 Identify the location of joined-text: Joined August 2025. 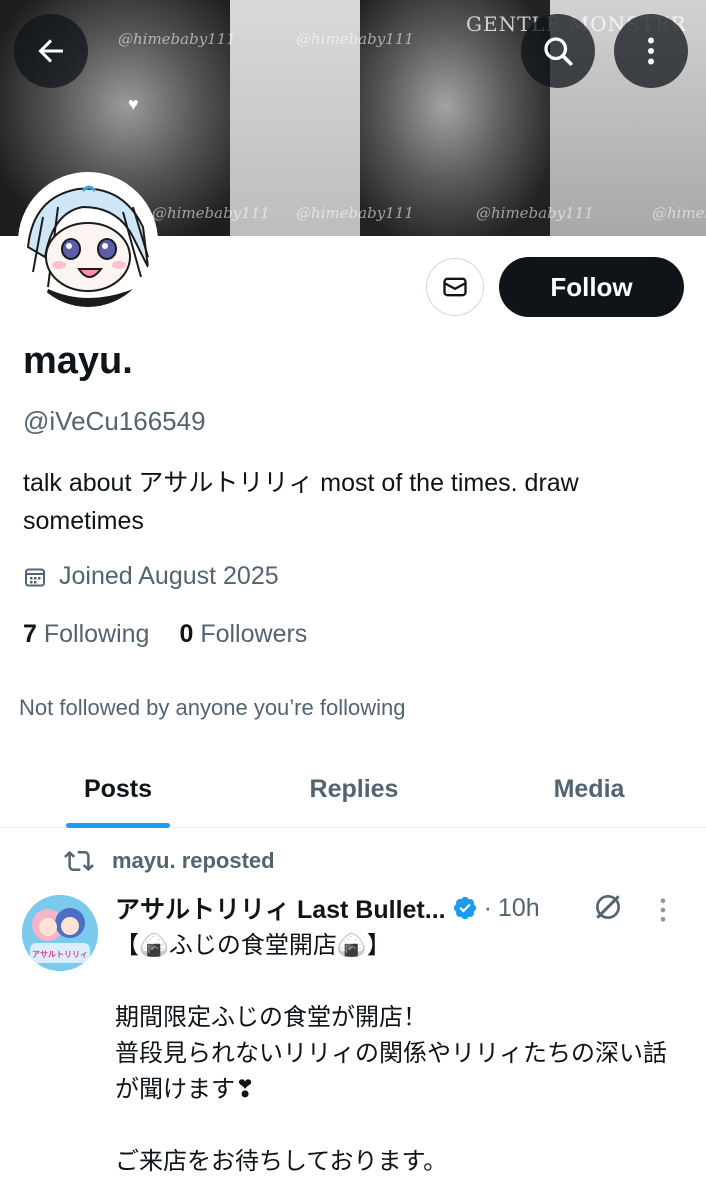
(169, 576).